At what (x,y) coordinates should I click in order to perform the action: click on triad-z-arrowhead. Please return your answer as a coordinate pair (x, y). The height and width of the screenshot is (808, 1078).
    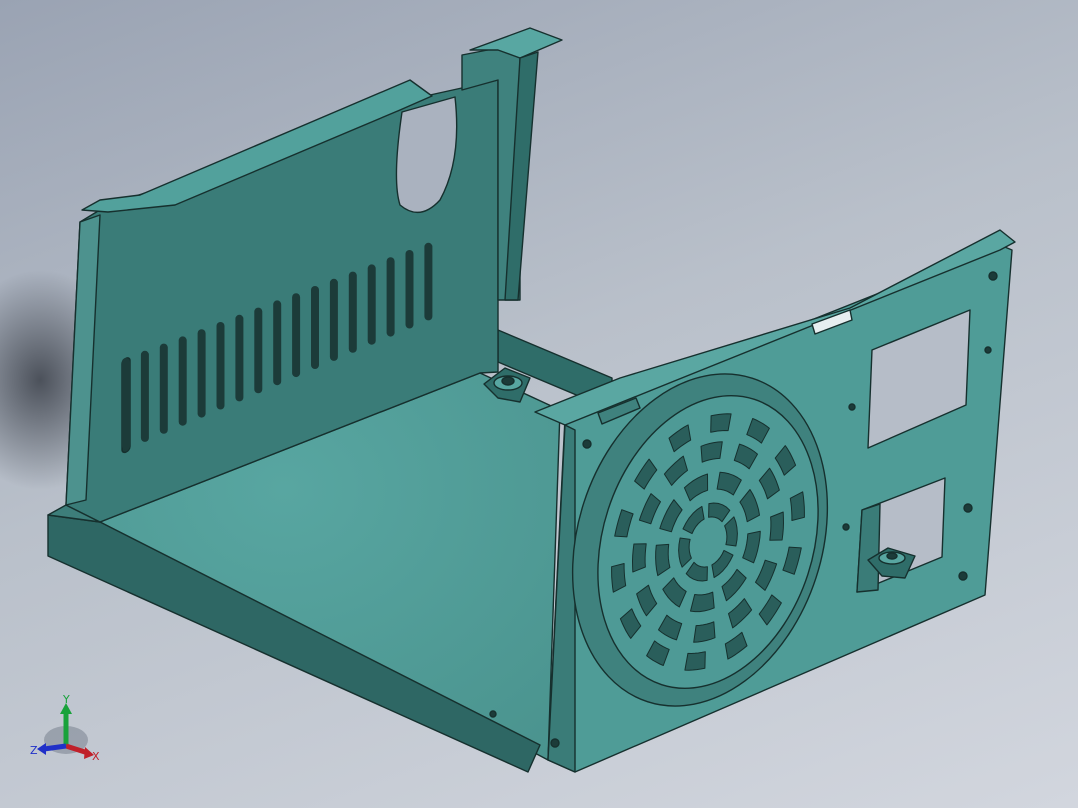
    Looking at the image, I should click on (41, 749).